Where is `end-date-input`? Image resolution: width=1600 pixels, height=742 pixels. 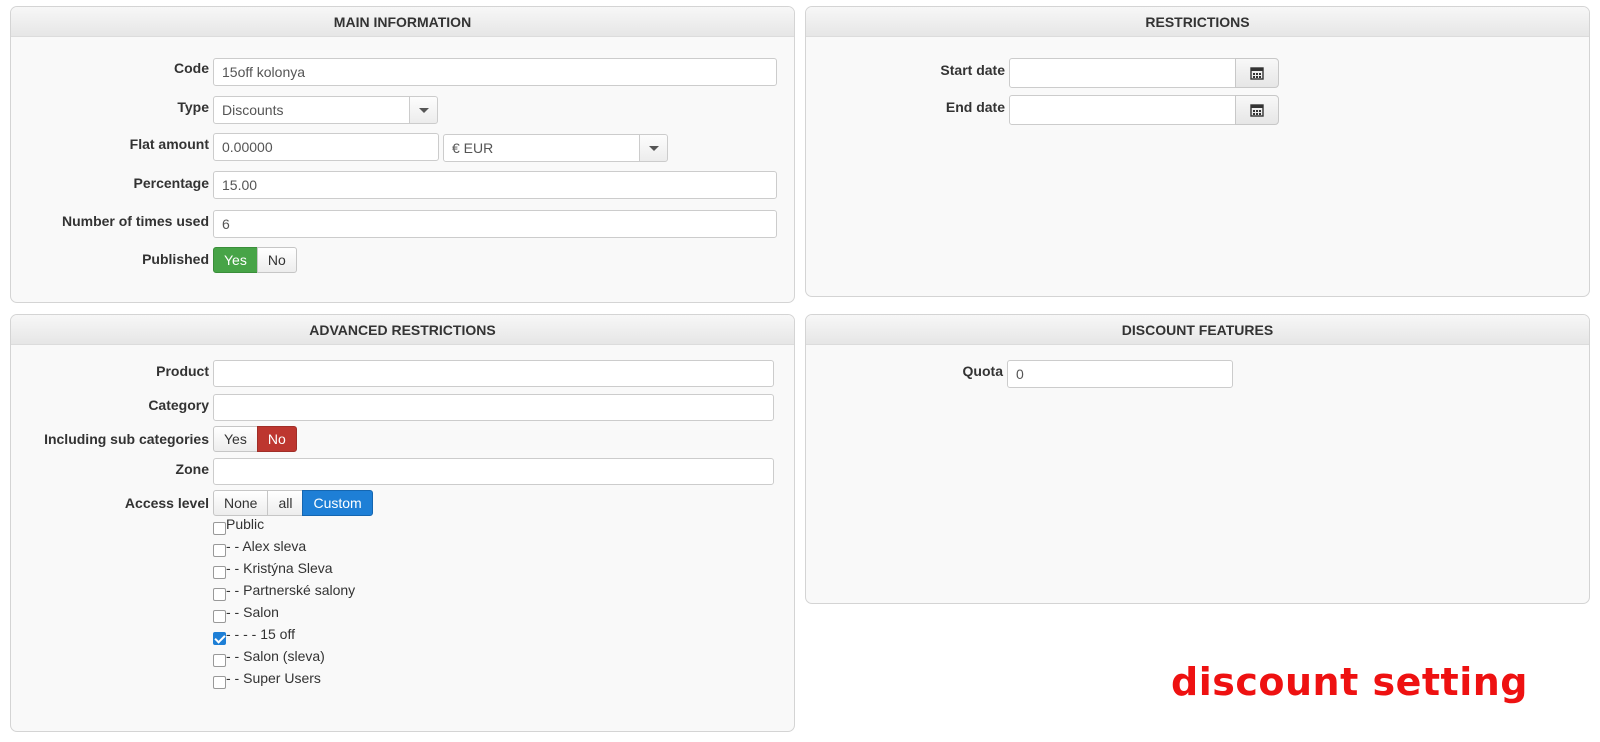 end-date-input is located at coordinates (1122, 110).